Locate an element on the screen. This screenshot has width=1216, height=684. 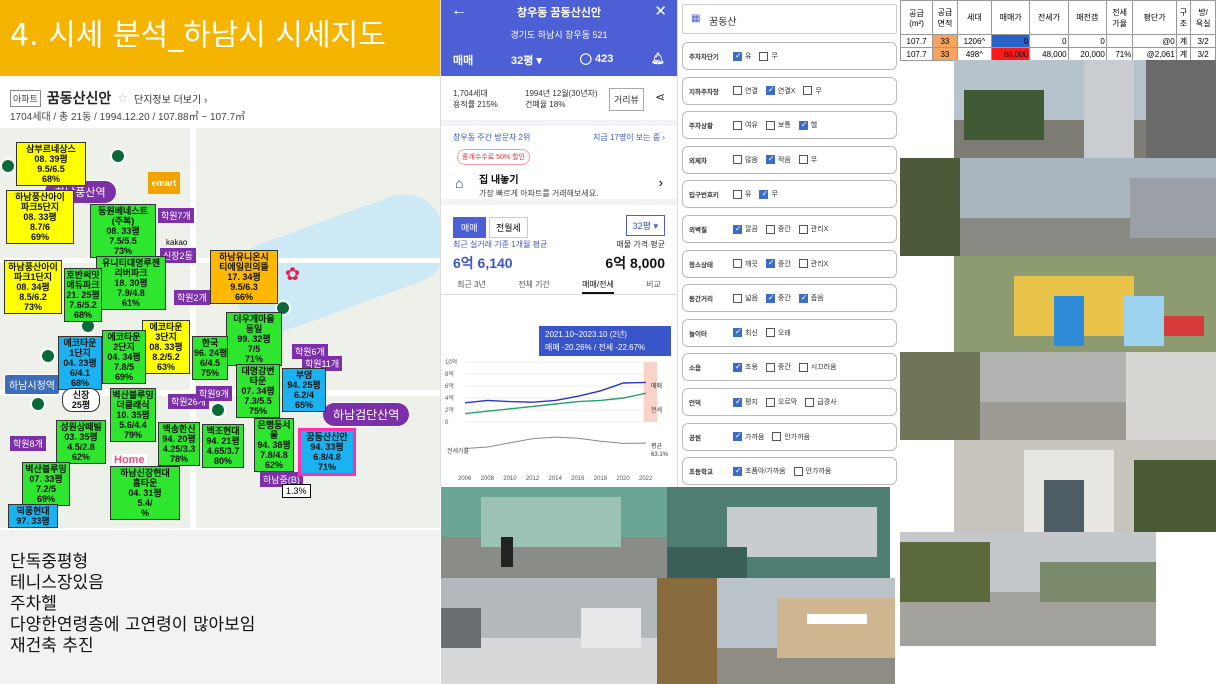
star-icon: ☆ is located at coordinates (122, 98).